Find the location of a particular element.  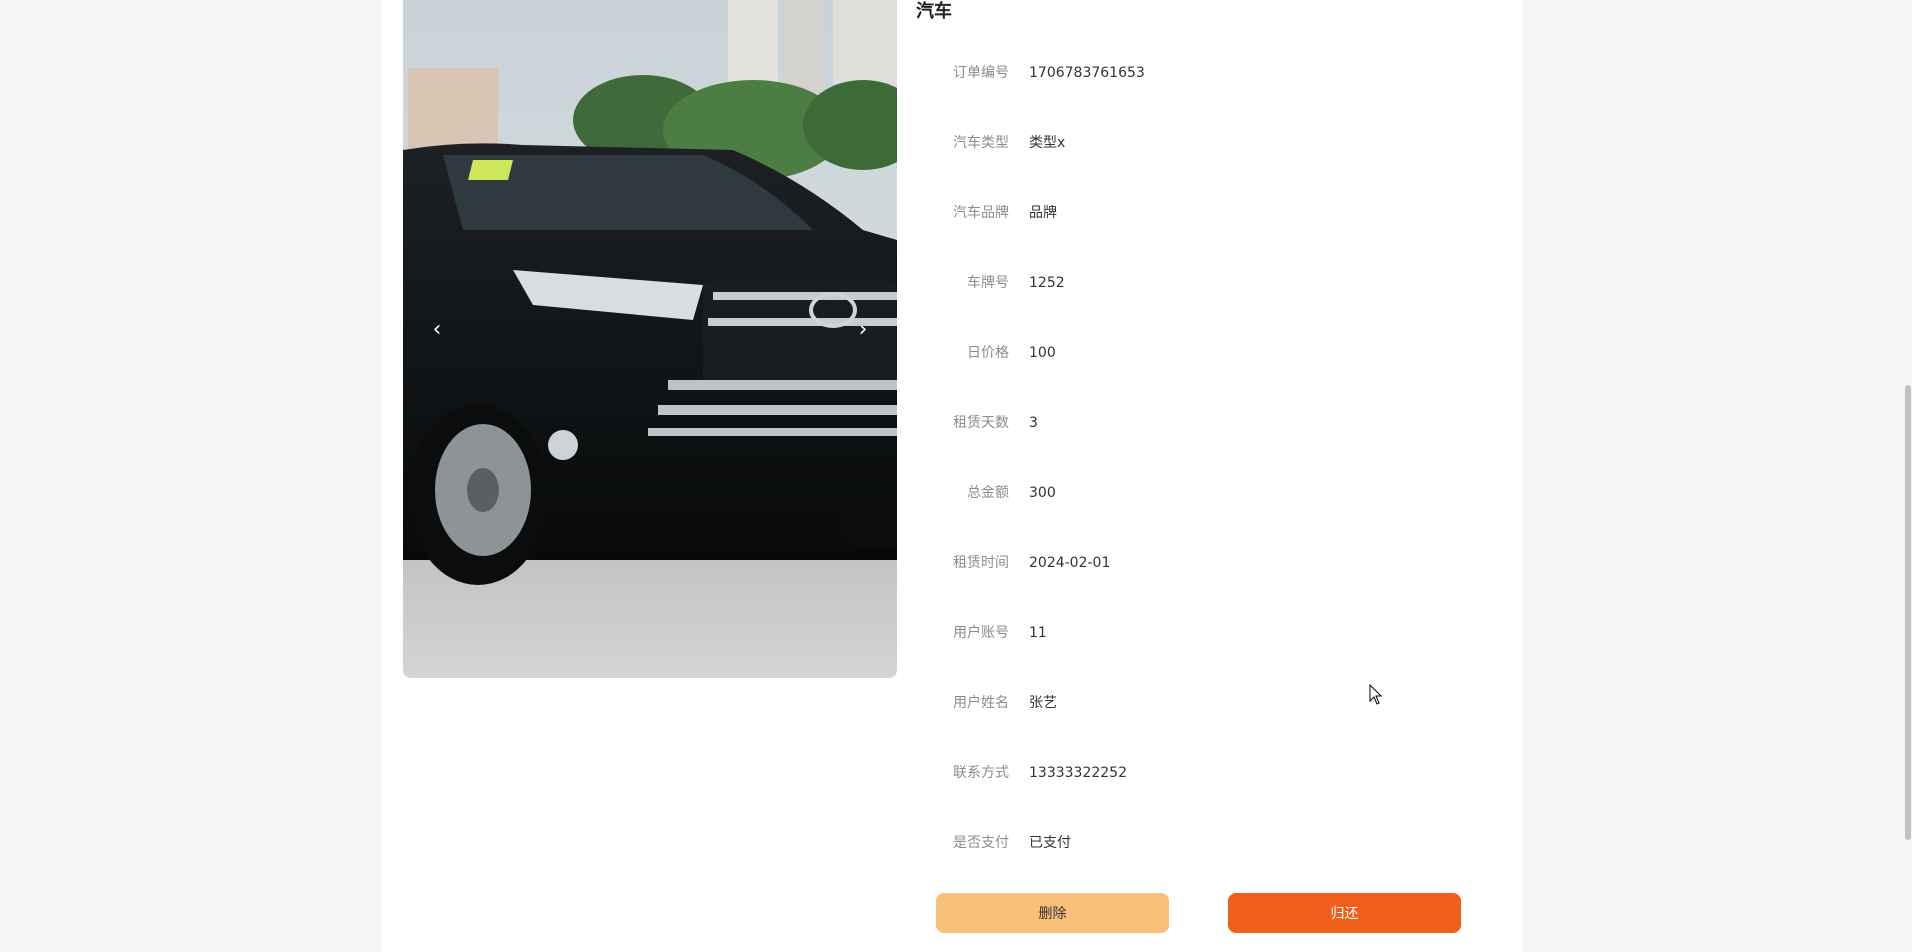

field-label: 是否支付 is located at coordinates (981, 843).